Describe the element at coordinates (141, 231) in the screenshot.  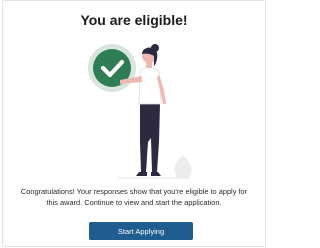
I see `start-applying-button: Start Applying` at that location.